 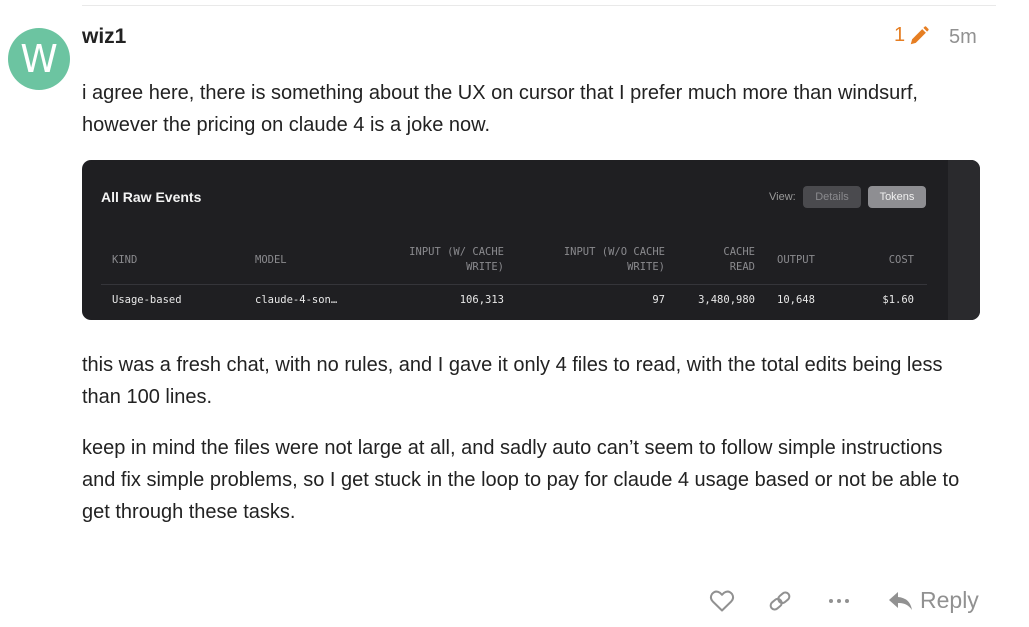 What do you see at coordinates (514, 284) in the screenshot?
I see `table-row-divider` at bounding box center [514, 284].